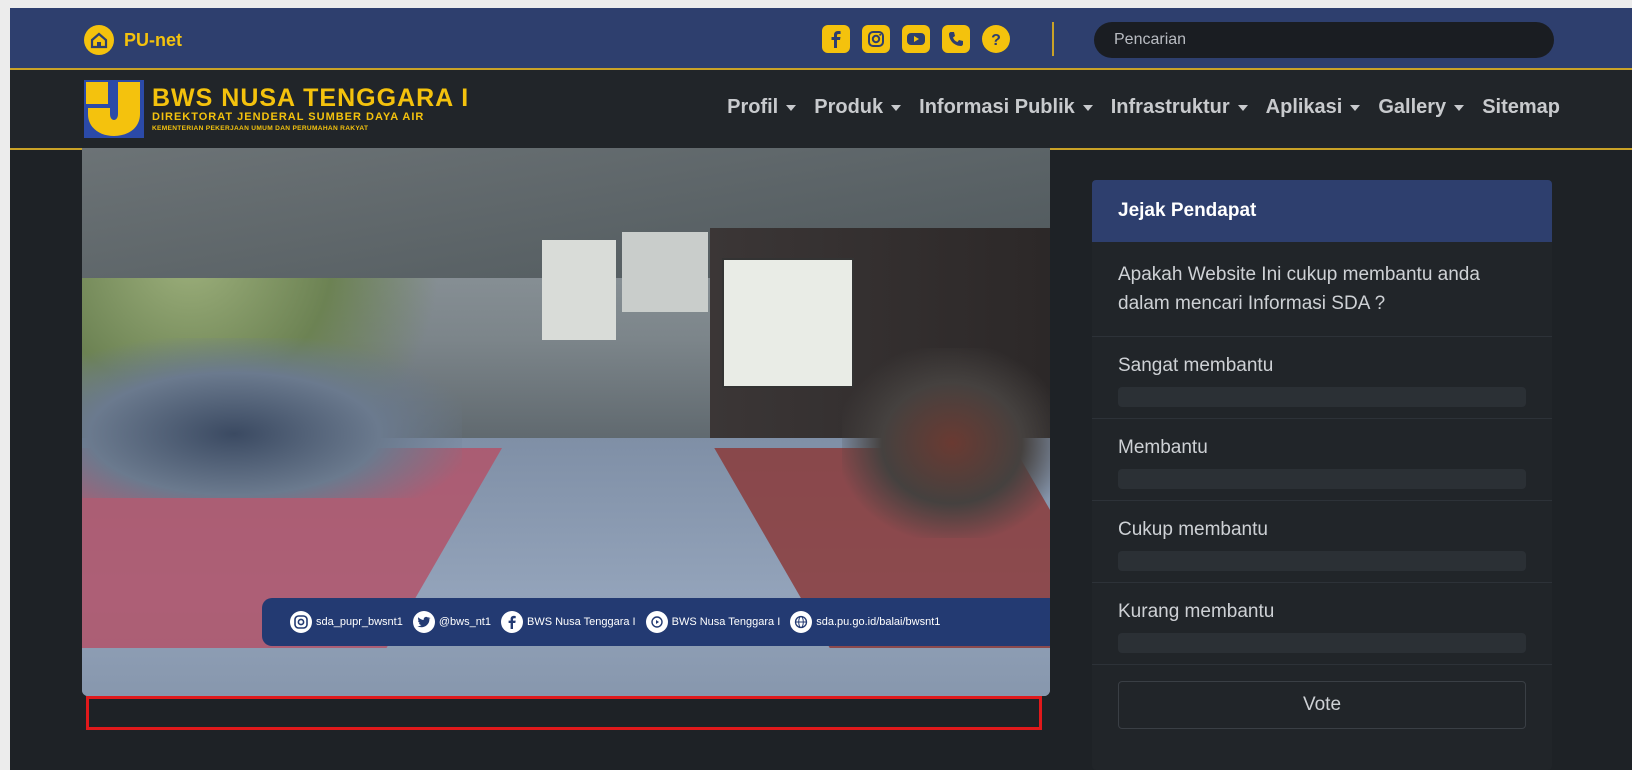 This screenshot has height=770, width=1632. Describe the element at coordinates (288, 116) in the screenshot. I see `logo-subtitle: DIREKTORAT JENDERAL SUMBER DAYA AIR` at that location.